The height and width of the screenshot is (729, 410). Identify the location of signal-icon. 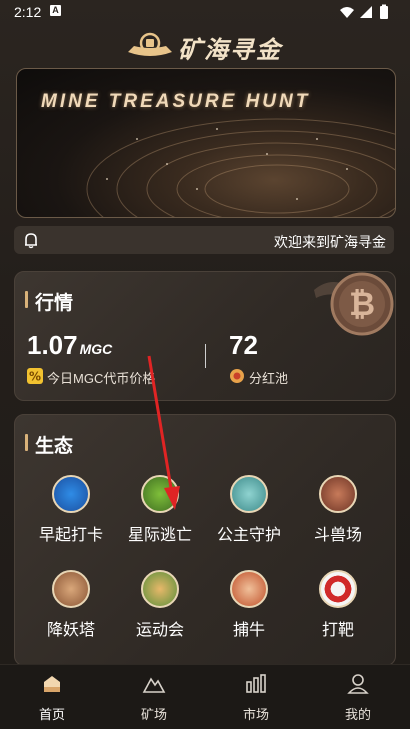
(366, 12).